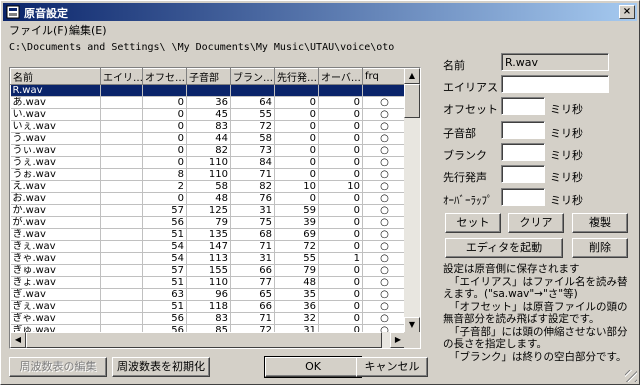 The image size is (640, 385). I want to click on table-row: え.wav 2 58 82 10 10 ○, so click(208, 186).